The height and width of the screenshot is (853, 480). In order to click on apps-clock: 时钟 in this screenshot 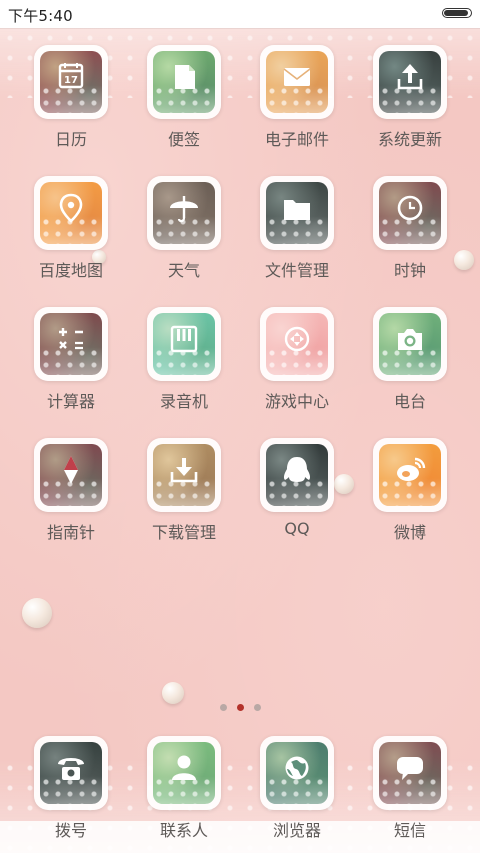, I will do `click(410, 219)`.